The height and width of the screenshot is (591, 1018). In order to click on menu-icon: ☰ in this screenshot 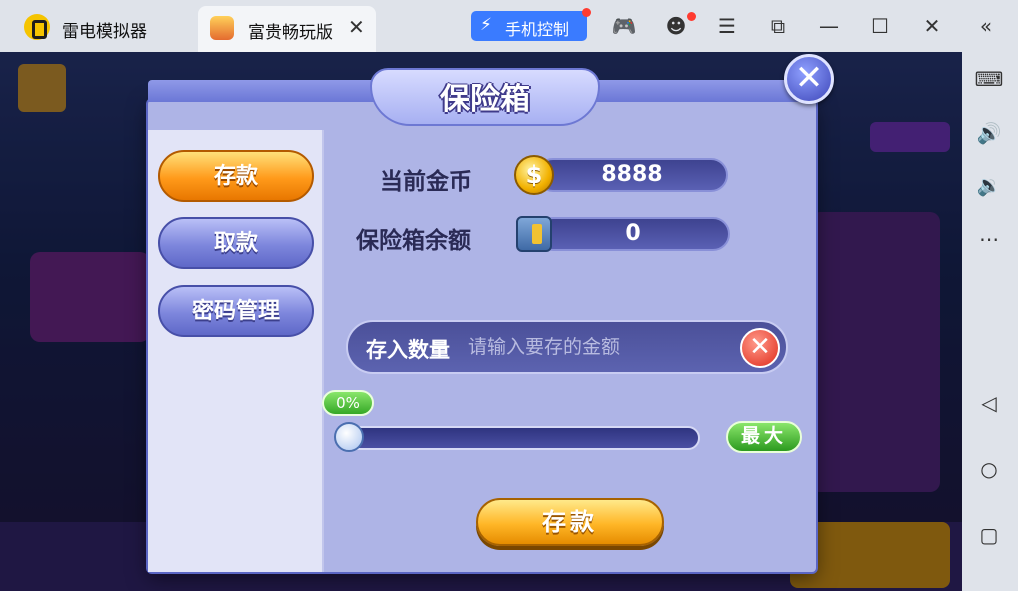, I will do `click(727, 26)`.